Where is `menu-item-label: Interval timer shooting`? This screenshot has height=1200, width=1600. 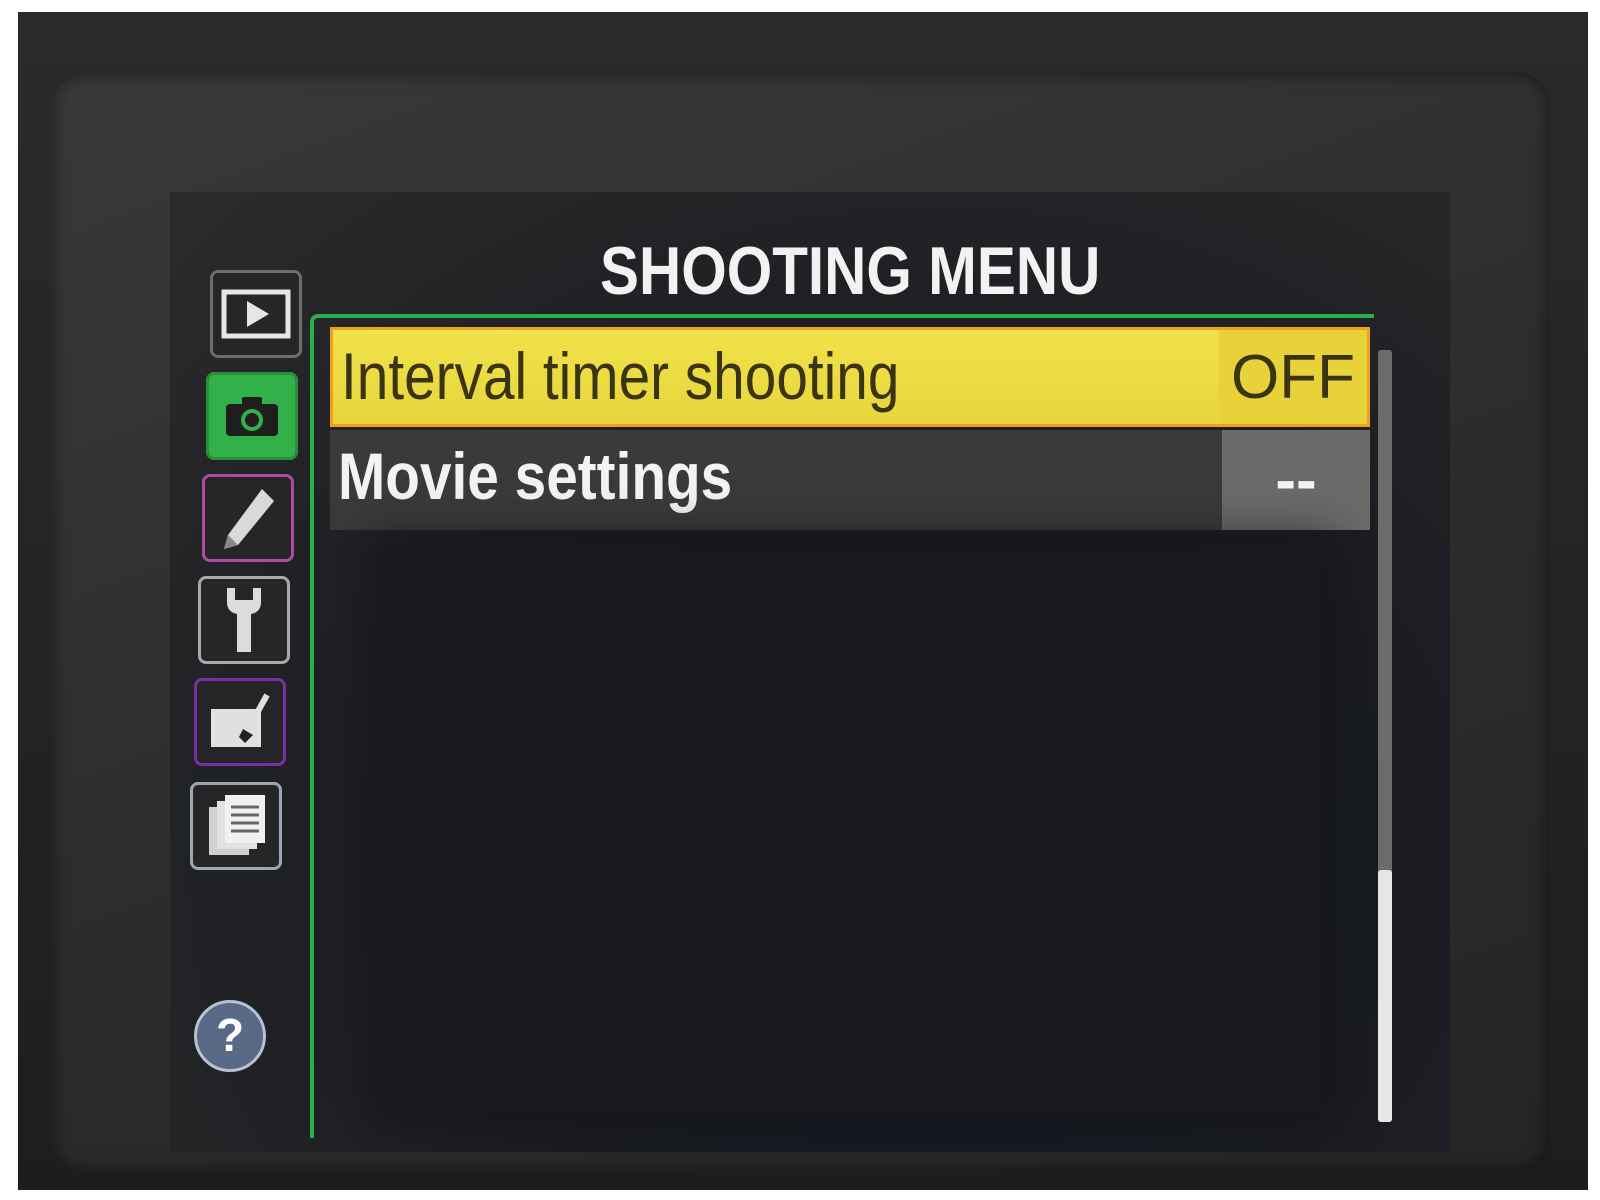 menu-item-label: Interval timer shooting is located at coordinates (620, 376).